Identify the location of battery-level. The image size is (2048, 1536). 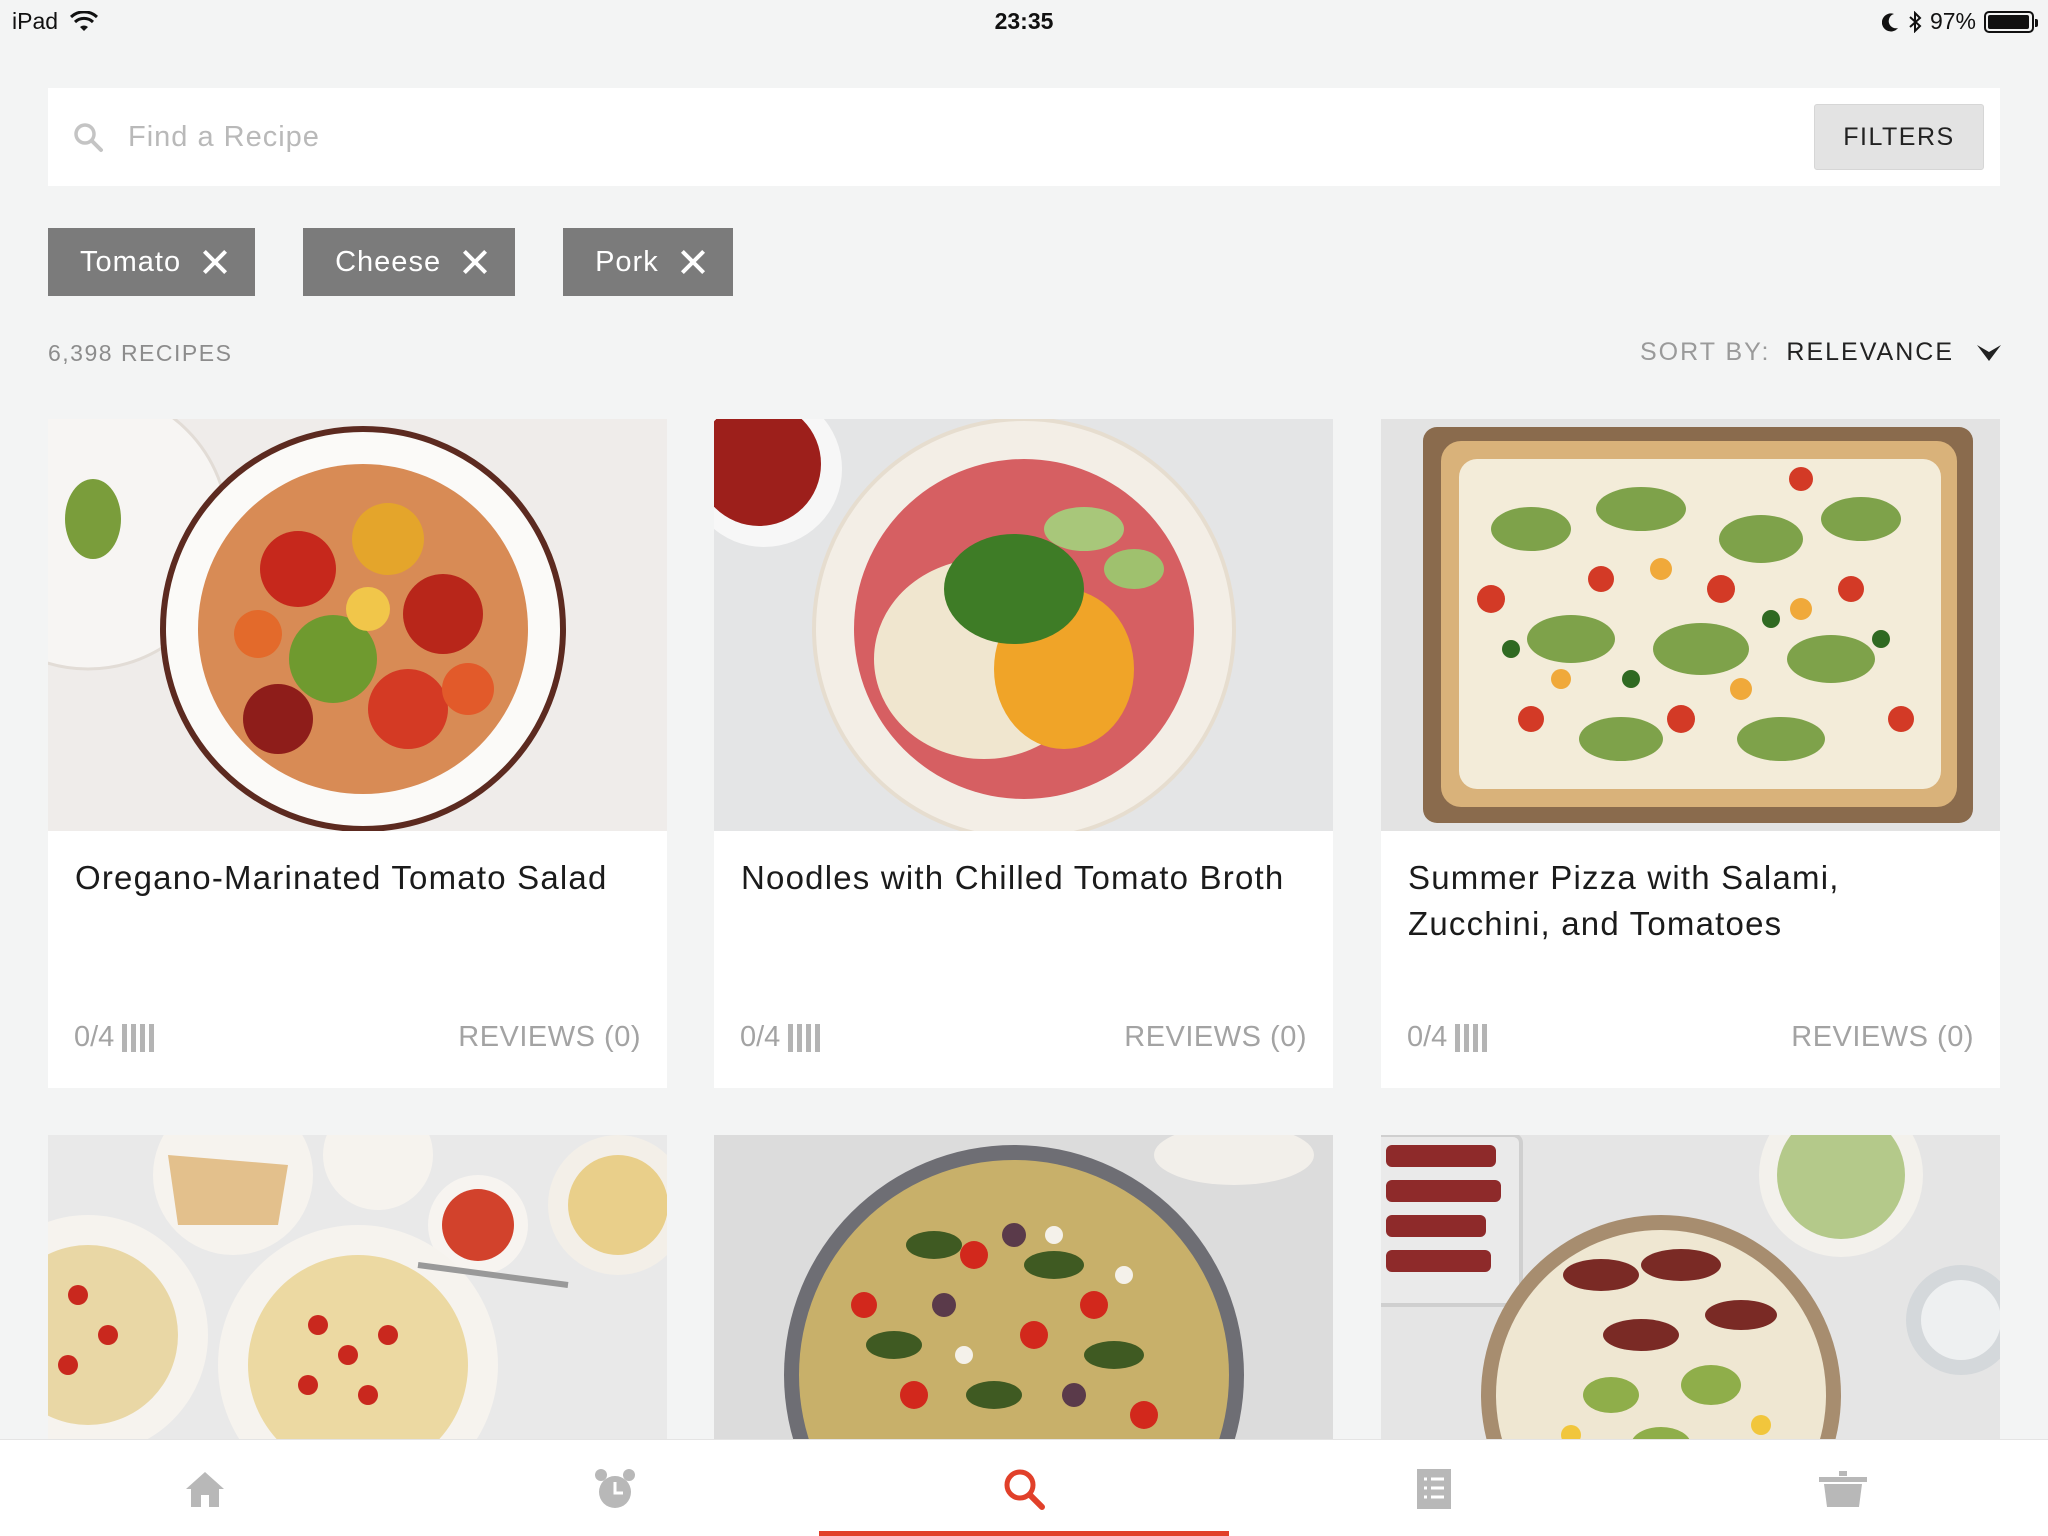
(2008, 21).